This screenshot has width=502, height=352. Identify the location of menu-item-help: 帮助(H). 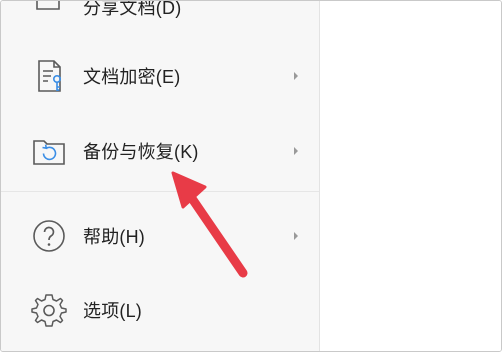
(160, 236).